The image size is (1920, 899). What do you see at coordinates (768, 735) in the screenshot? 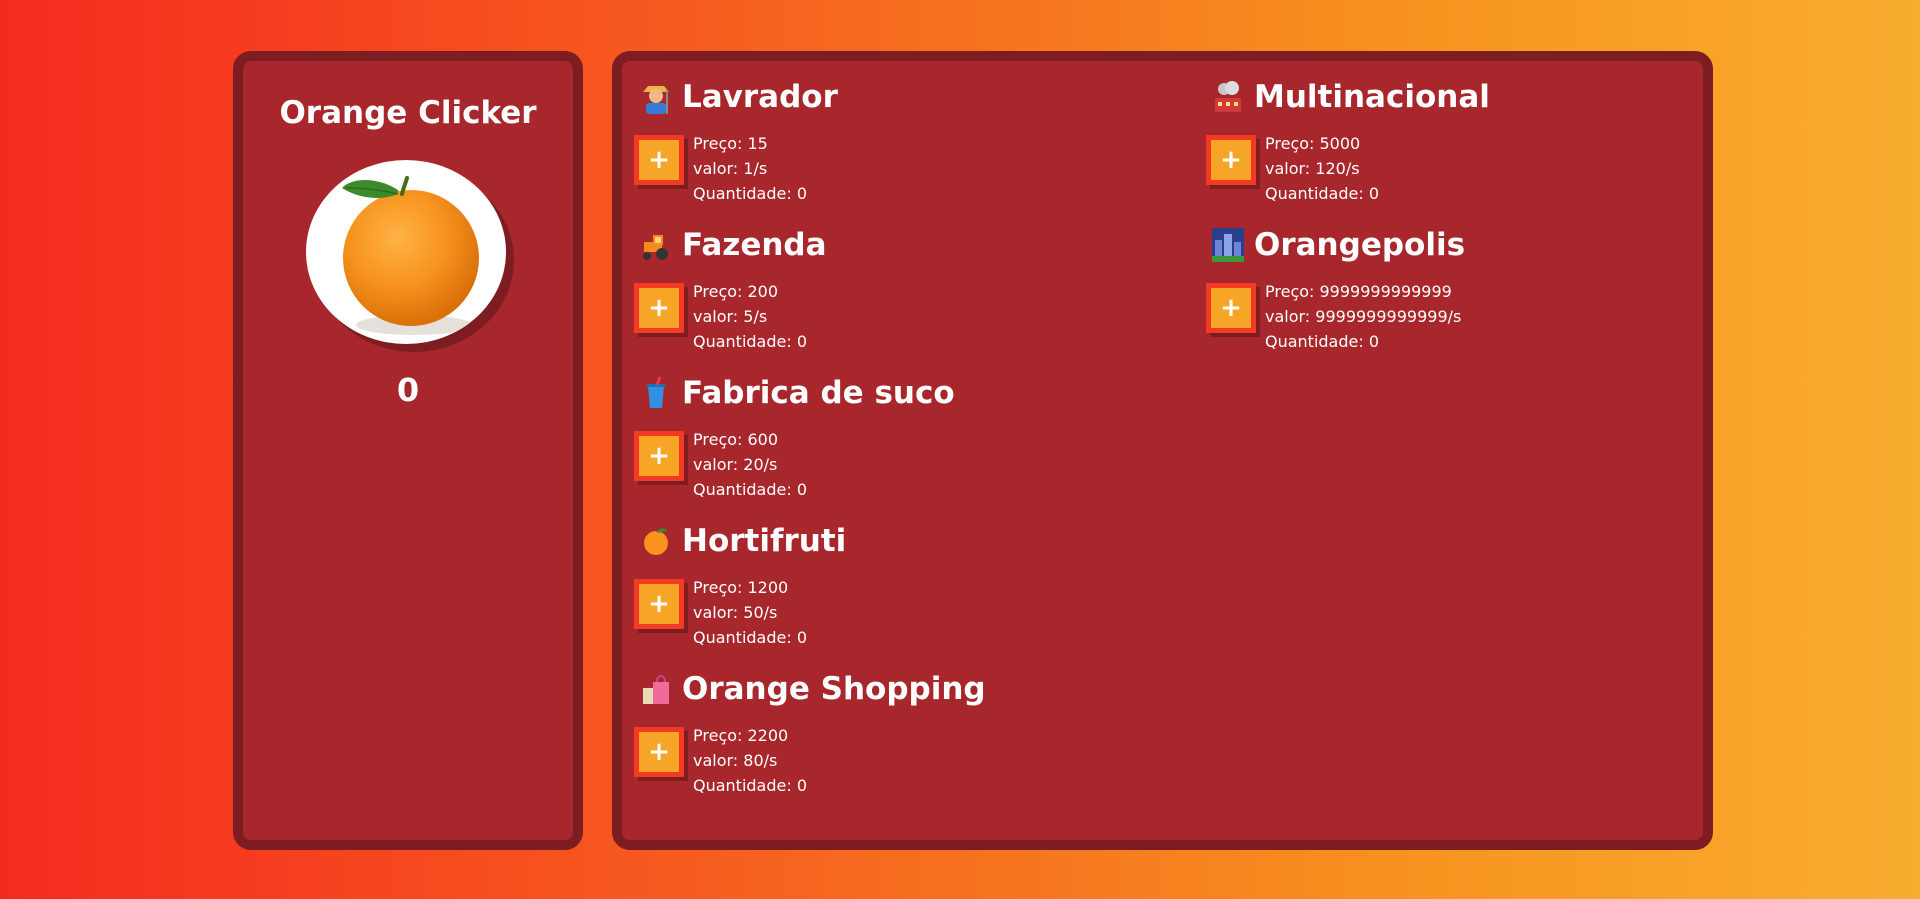
I see `item-price: 2200` at bounding box center [768, 735].